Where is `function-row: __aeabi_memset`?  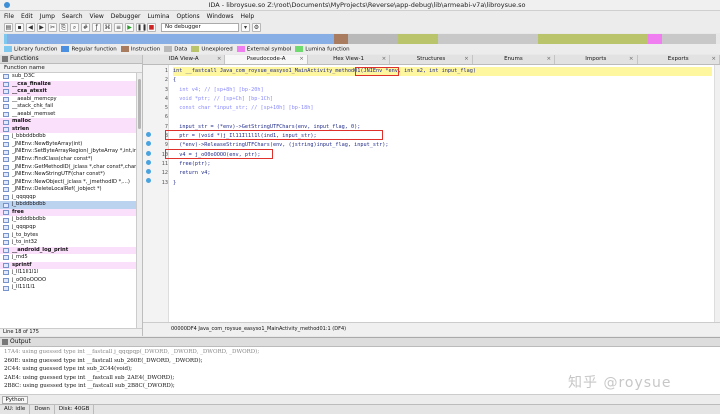 function-row: __aeabi_memset is located at coordinates (68, 115).